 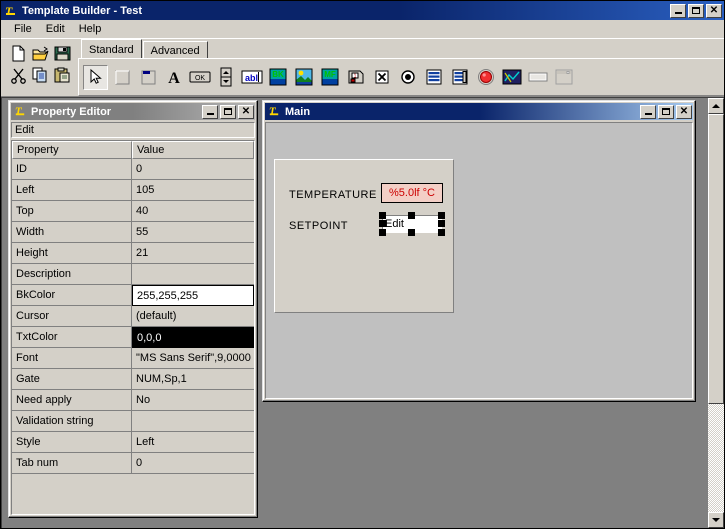 What do you see at coordinates (441, 232) in the screenshot?
I see `resize-handle-se` at bounding box center [441, 232].